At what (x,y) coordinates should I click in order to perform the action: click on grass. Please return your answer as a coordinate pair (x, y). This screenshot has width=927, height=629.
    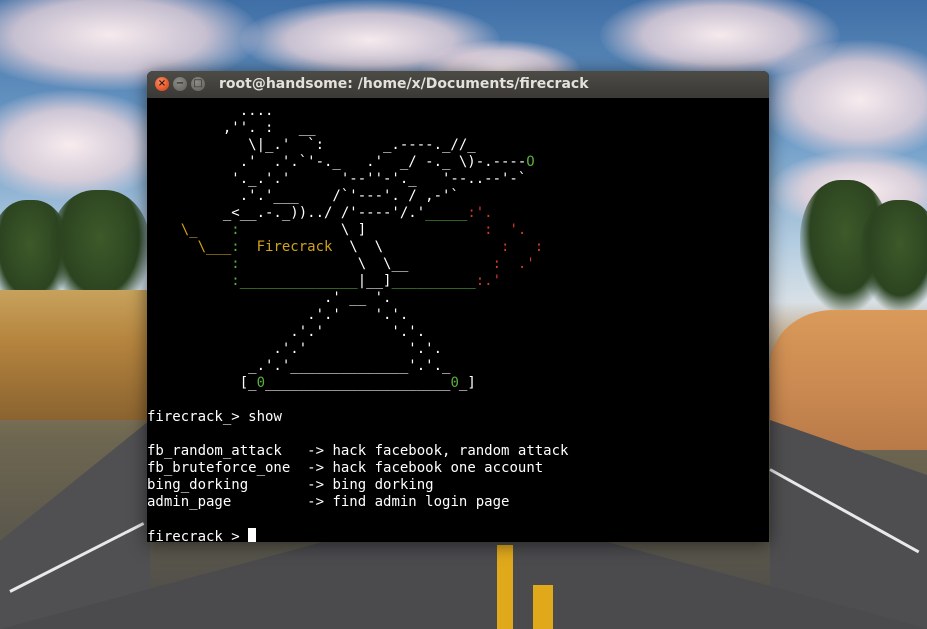
    Looking at the image, I should click on (75, 355).